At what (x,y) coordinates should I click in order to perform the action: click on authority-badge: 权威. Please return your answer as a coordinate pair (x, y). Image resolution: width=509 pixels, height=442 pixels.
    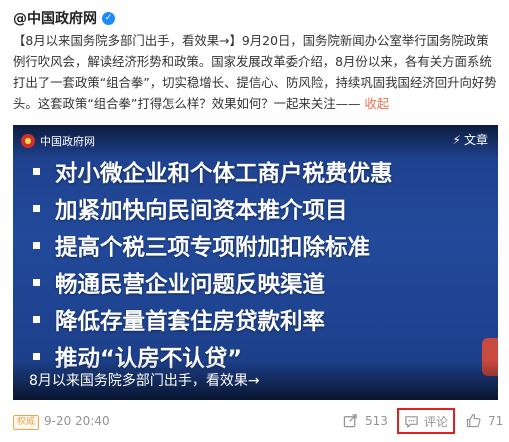
    Looking at the image, I should click on (26, 422).